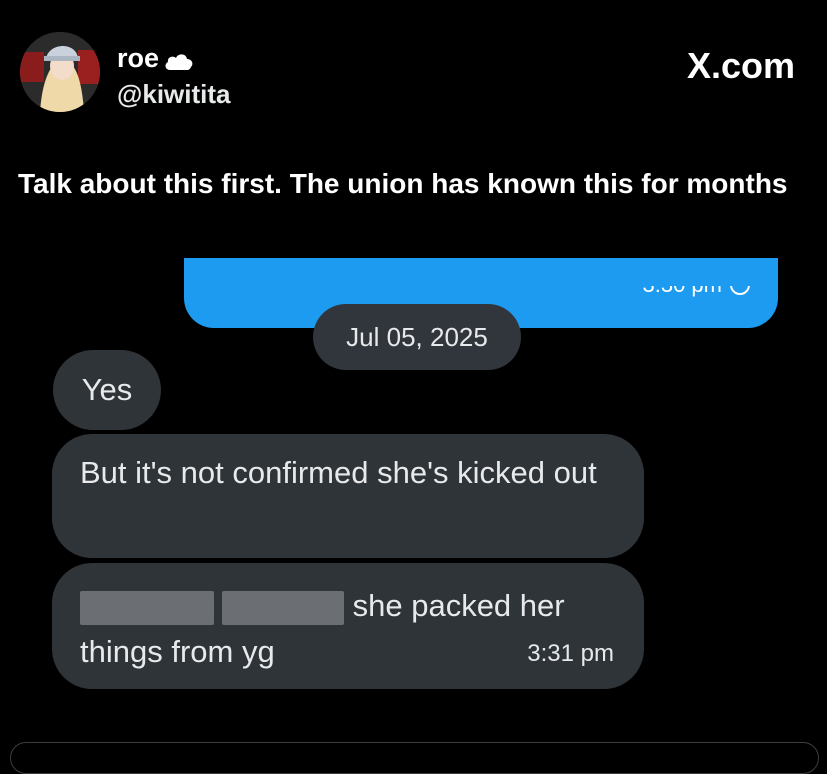 This screenshot has height=774, width=827. Describe the element at coordinates (338, 472) in the screenshot. I see `message-text: But it's not confirmed she's kicked out` at that location.